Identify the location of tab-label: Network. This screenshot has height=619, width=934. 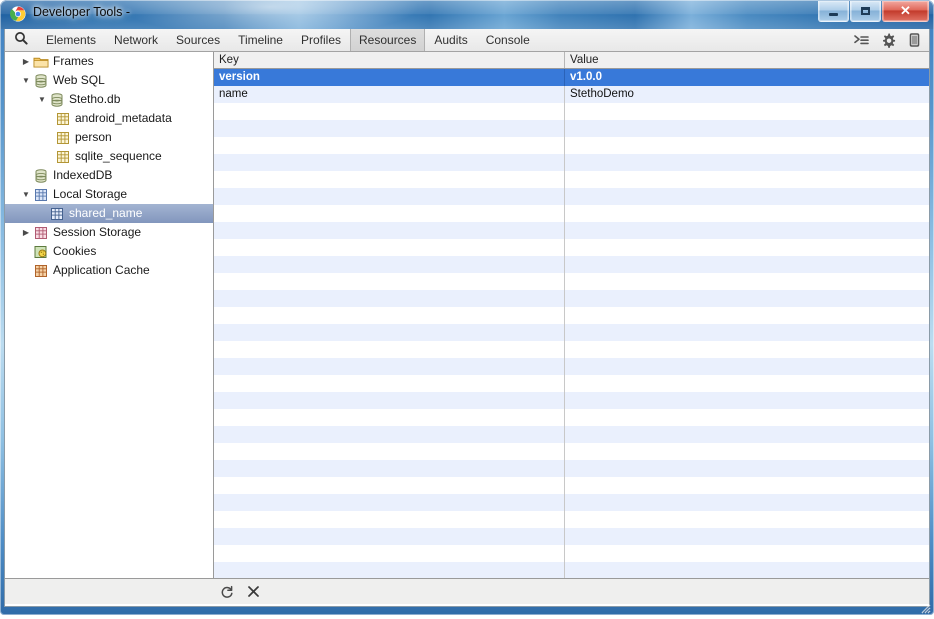
(136, 40).